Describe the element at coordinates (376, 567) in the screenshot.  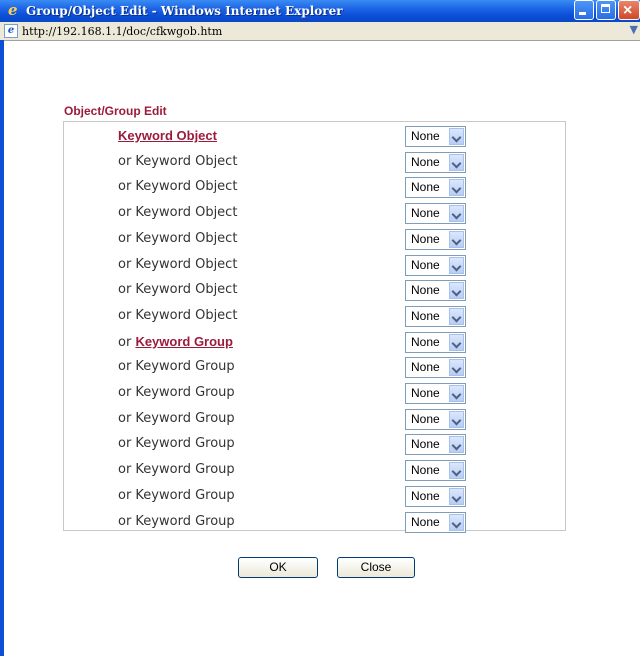
I see `close-button: Close` at that location.